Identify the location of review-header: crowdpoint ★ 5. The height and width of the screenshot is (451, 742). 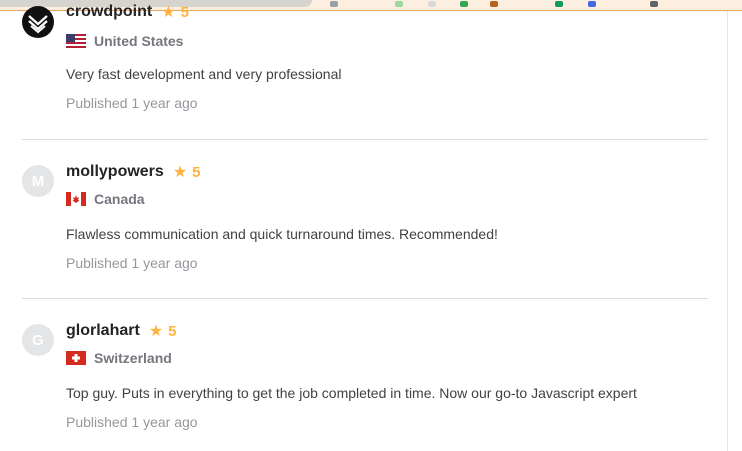
(127, 12).